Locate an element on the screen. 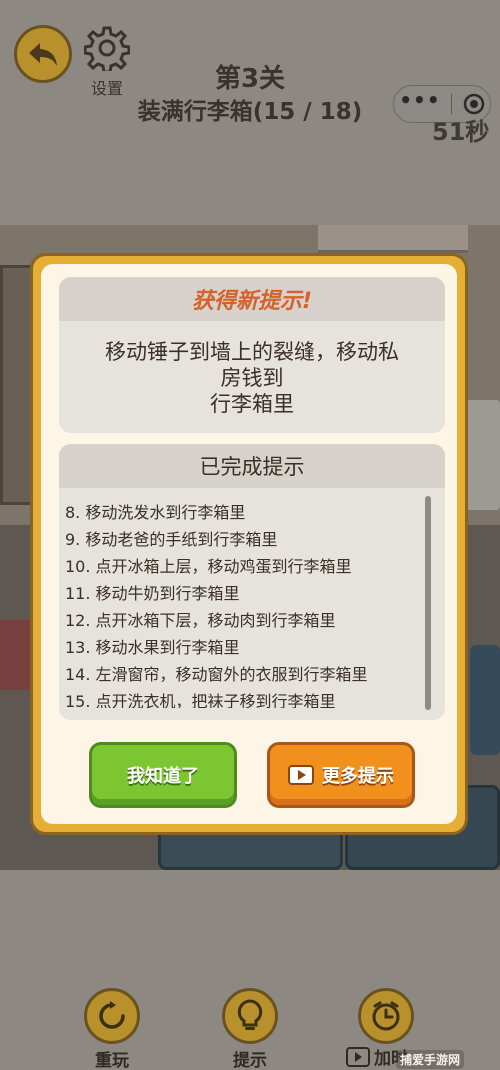  list-item: 12. 点开冰箱下层，移动肉到行李箱里 is located at coordinates (200, 620).